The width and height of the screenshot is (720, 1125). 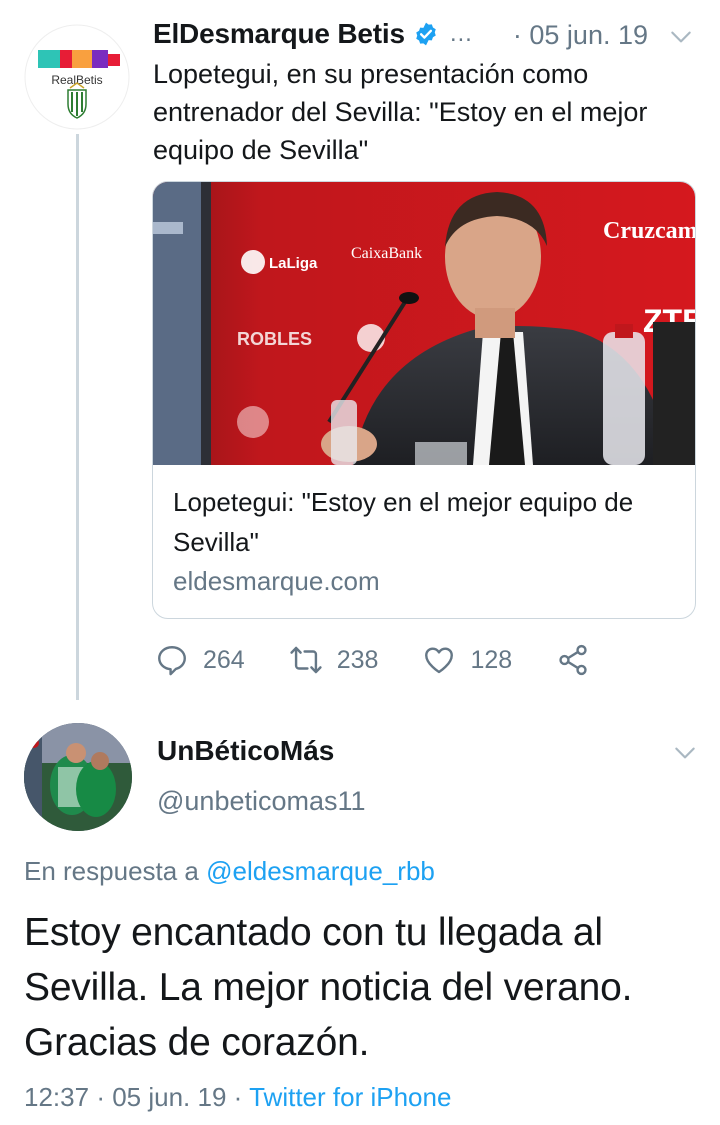 I want to click on reply-author-avatar, so click(x=78, y=777).